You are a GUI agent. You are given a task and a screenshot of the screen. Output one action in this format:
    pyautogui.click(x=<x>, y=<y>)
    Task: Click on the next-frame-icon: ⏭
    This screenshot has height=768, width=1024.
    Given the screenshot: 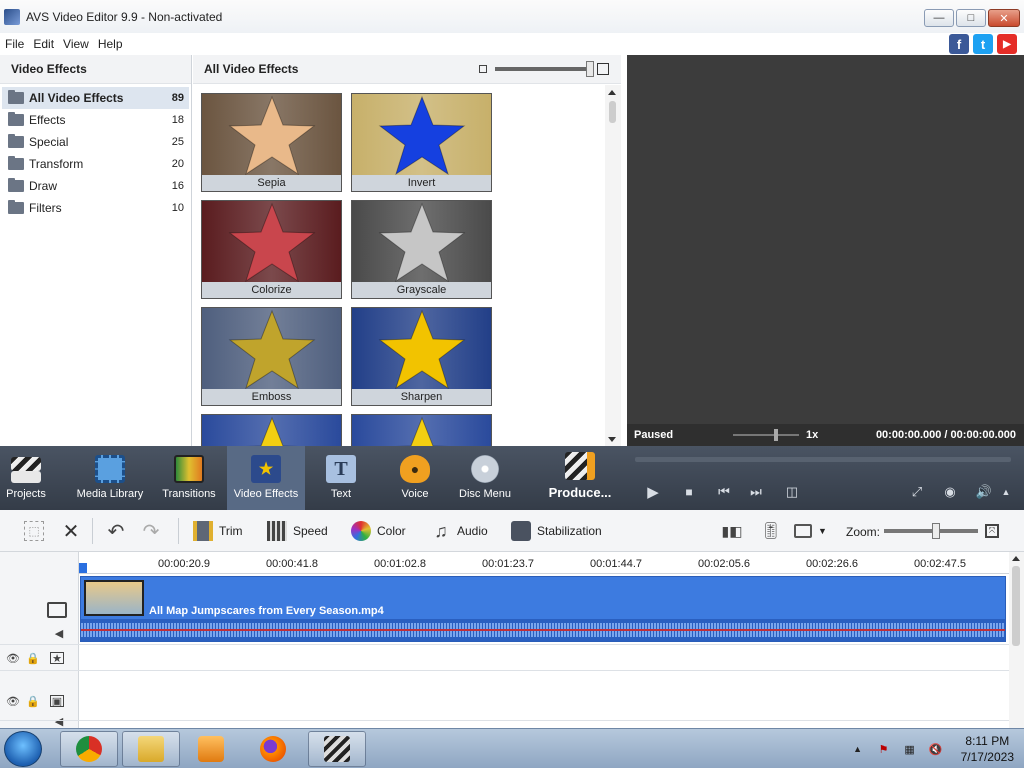 What is the action you would take?
    pyautogui.click(x=756, y=492)
    